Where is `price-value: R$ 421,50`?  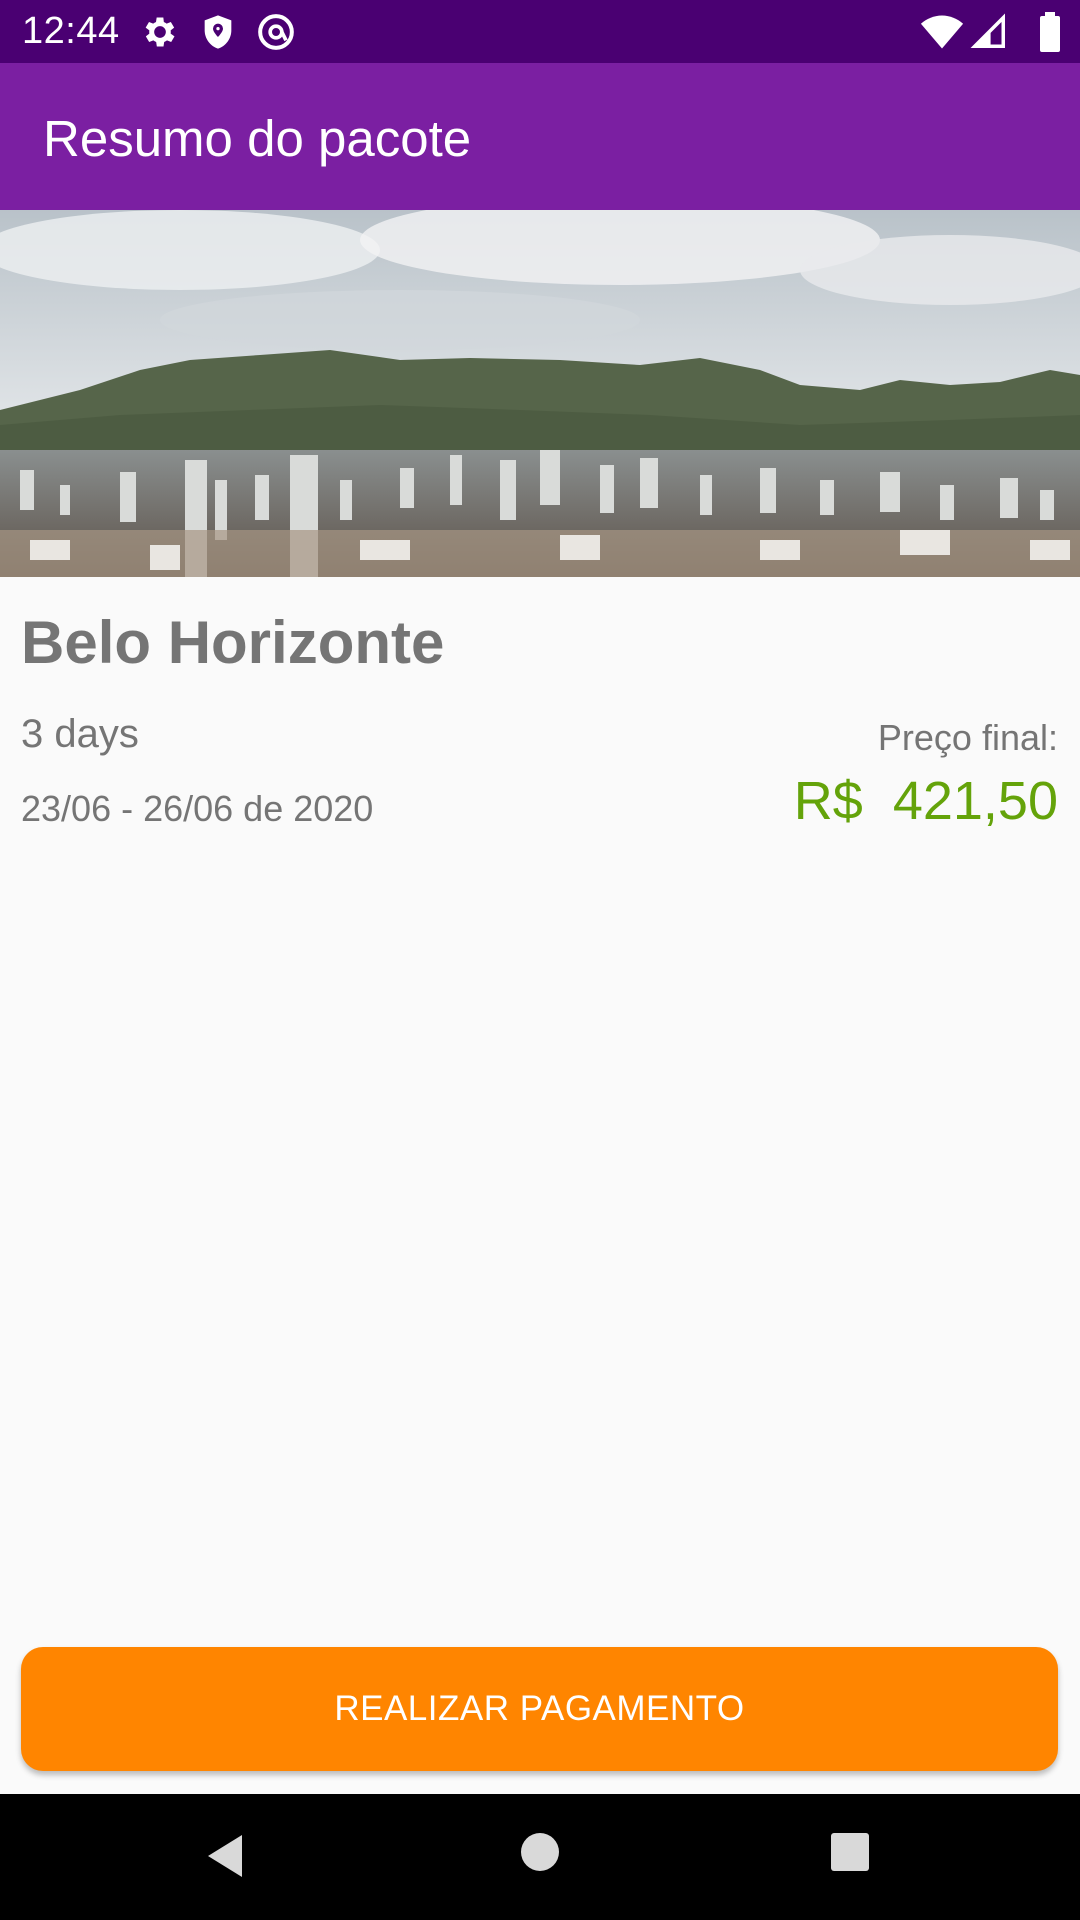 price-value: R$ 421,50 is located at coordinates (925, 801).